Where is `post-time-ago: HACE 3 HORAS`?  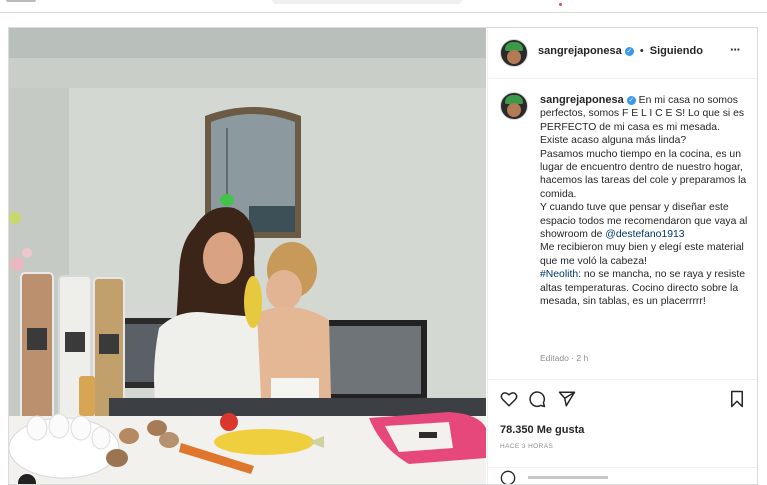
post-time-ago: HACE 3 HORAS is located at coordinates (527, 446).